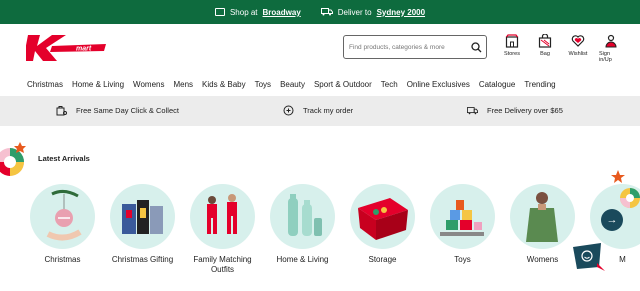 The width and height of the screenshot is (640, 291). What do you see at coordinates (525, 110) in the screenshot?
I see `free-delivery-label: Free Delivery over $65` at bounding box center [525, 110].